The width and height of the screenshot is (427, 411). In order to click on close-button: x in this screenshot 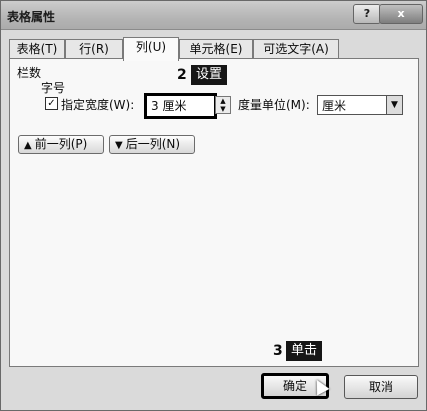, I will do `click(401, 14)`.